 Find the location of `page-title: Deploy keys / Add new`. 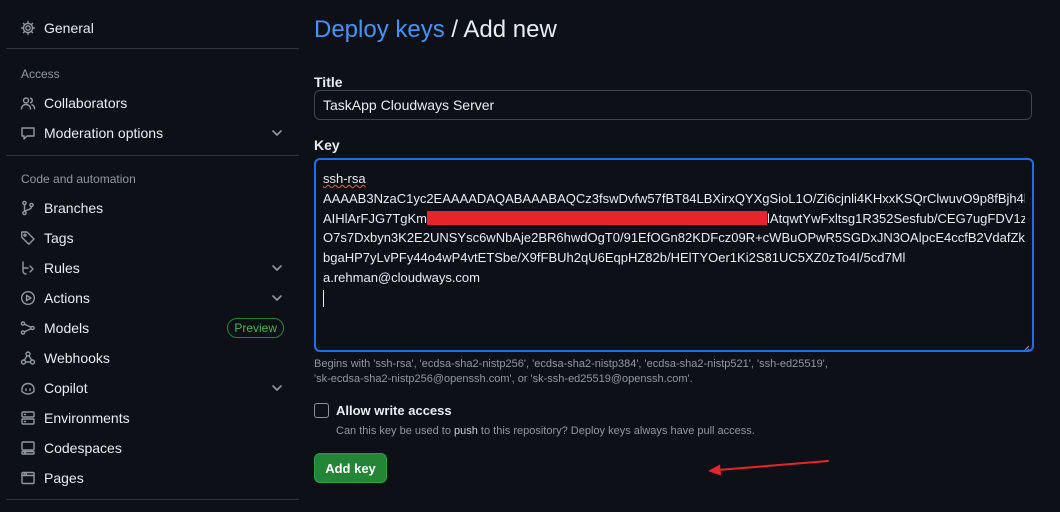

page-title: Deploy keys / Add new is located at coordinates (435, 30).